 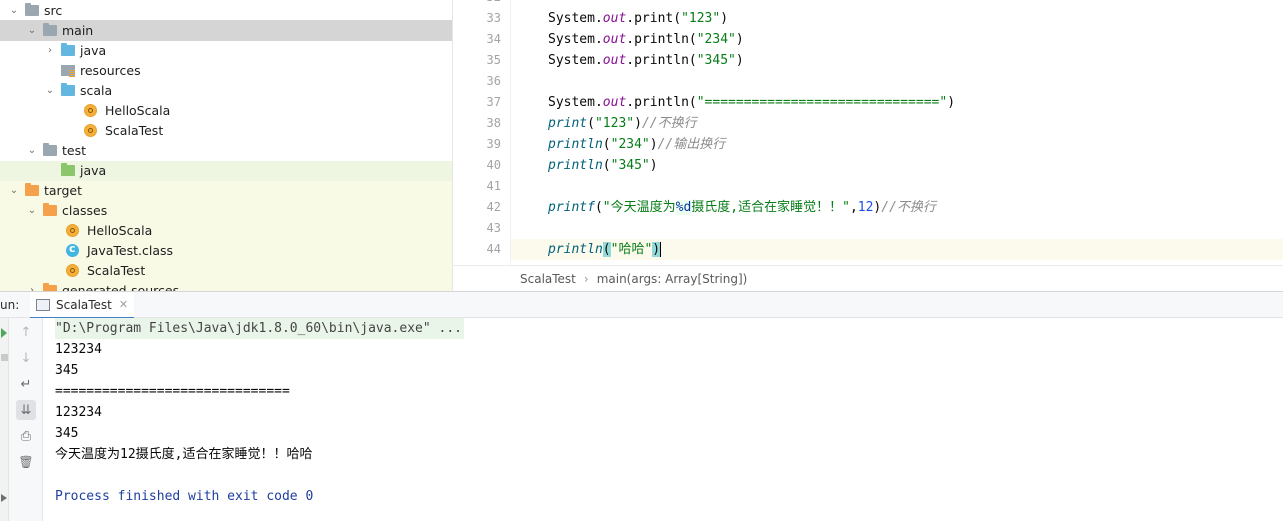 I want to click on code-line: printf("今天温度为%d摄氏度,适合在家睡觉！！",12)//不换行, so click(x=742, y=207).